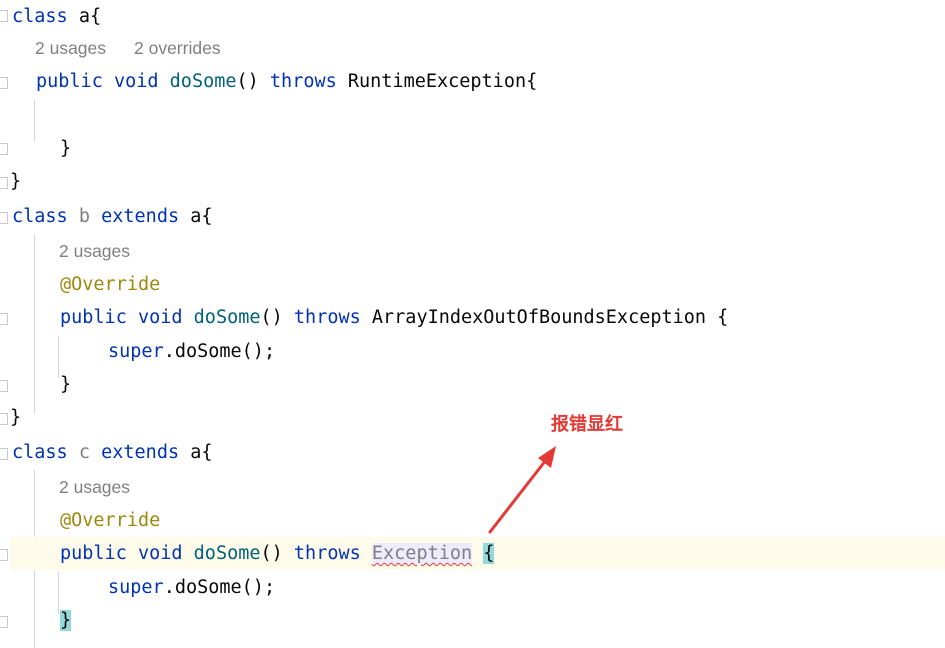 The height and width of the screenshot is (648, 945). Describe the element at coordinates (478, 216) in the screenshot. I see `code-line: class b extends a{` at that location.